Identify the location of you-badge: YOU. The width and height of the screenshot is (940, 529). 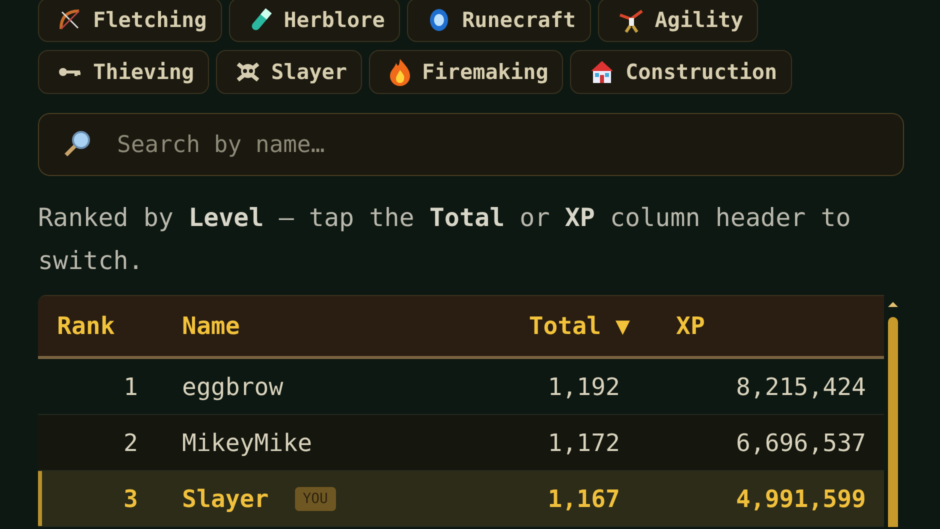
(315, 498).